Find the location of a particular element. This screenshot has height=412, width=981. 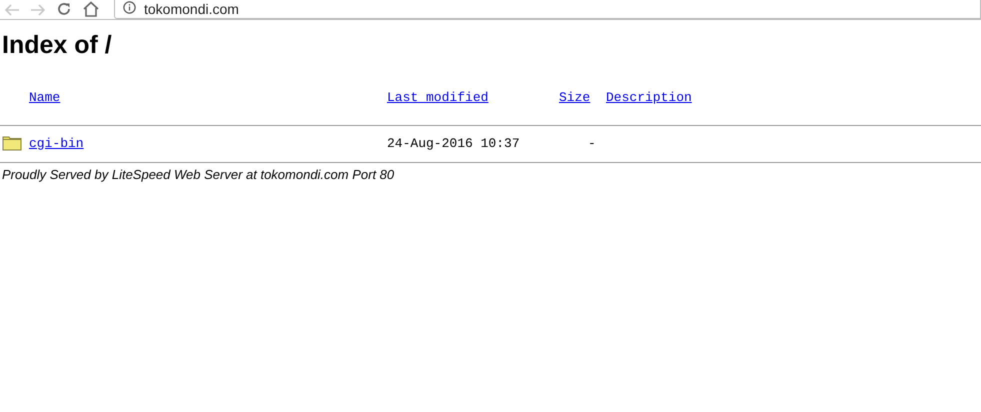

column-header-link: Description is located at coordinates (649, 97).